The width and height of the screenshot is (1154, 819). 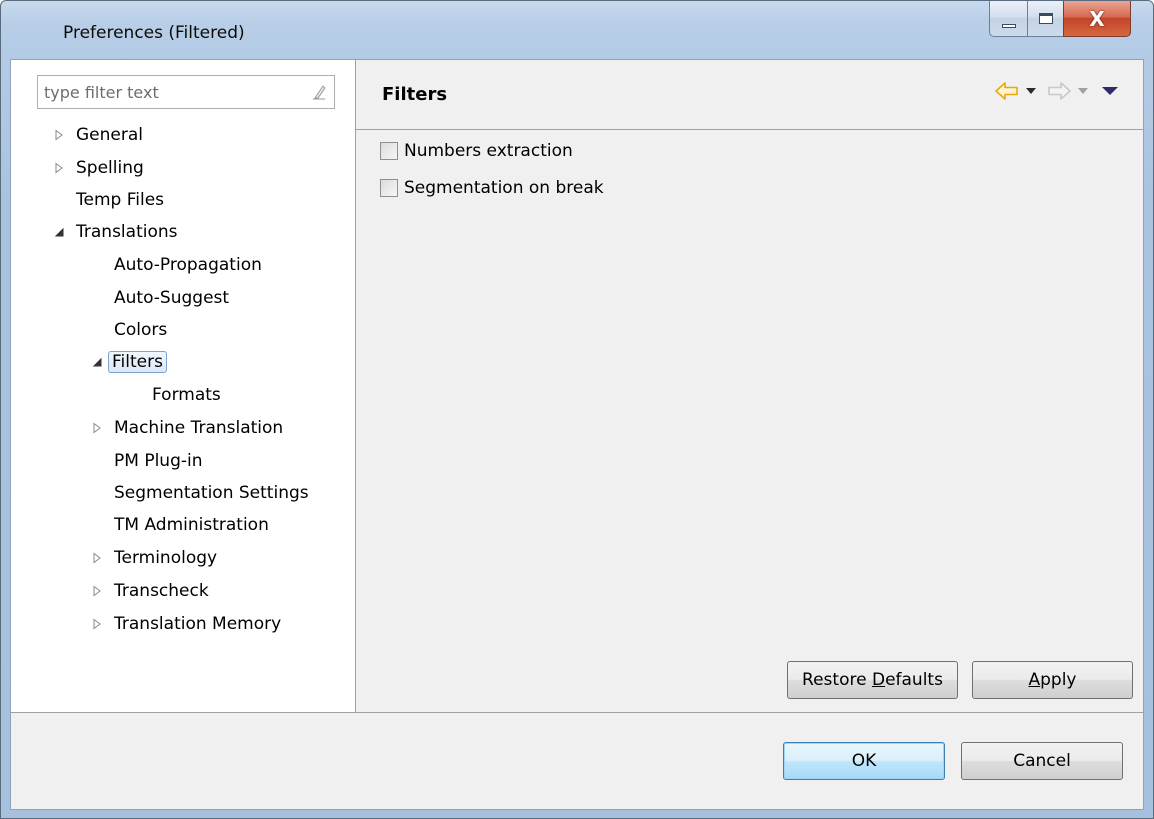 I want to click on tree-item-auto-propagation: Auto-Propagation, so click(x=173, y=265).